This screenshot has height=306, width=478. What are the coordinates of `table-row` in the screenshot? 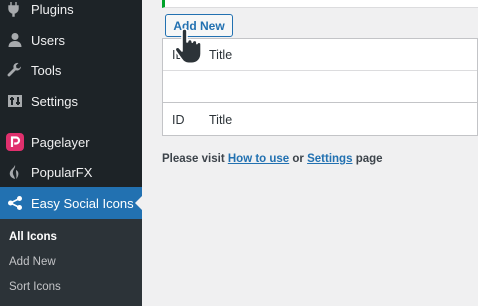 It's located at (320, 87).